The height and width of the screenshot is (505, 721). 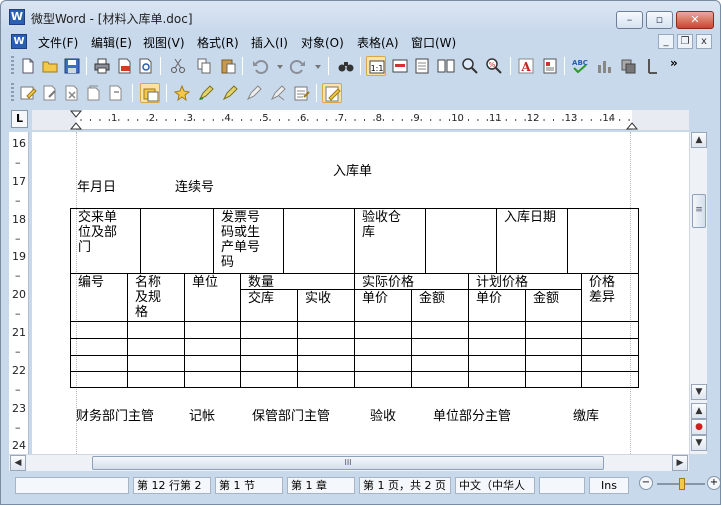 What do you see at coordinates (489, 298) in the screenshot?
I see `cell-plan-unit-price-label: 单价` at bounding box center [489, 298].